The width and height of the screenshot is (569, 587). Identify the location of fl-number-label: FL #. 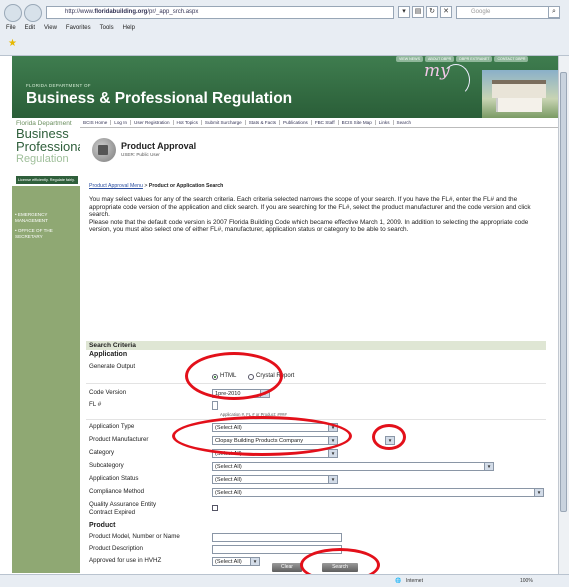
(95, 404).